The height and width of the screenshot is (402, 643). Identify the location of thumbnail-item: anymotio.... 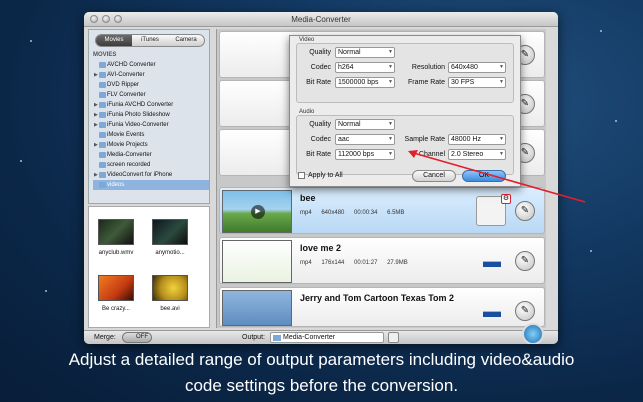
(170, 237).